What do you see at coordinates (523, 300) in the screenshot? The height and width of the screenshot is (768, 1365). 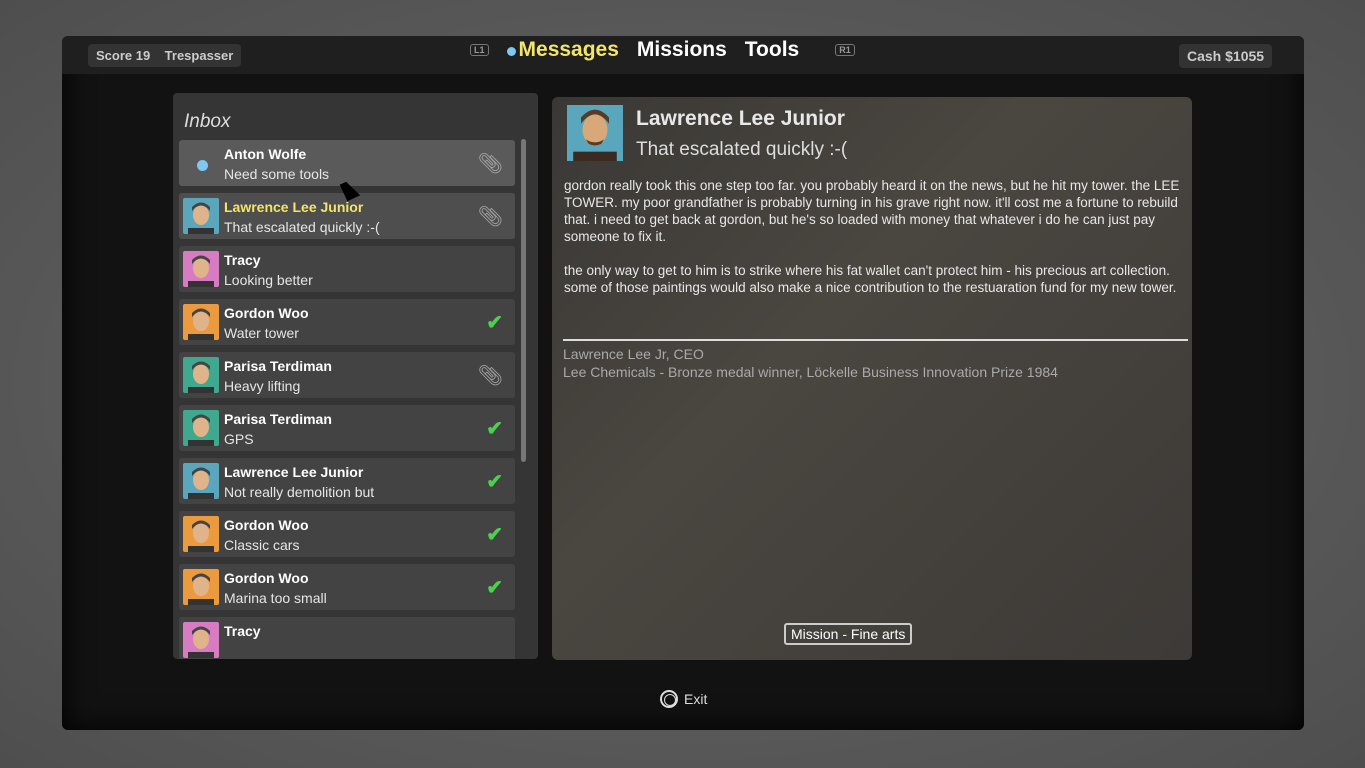 I see `scrollbar` at bounding box center [523, 300].